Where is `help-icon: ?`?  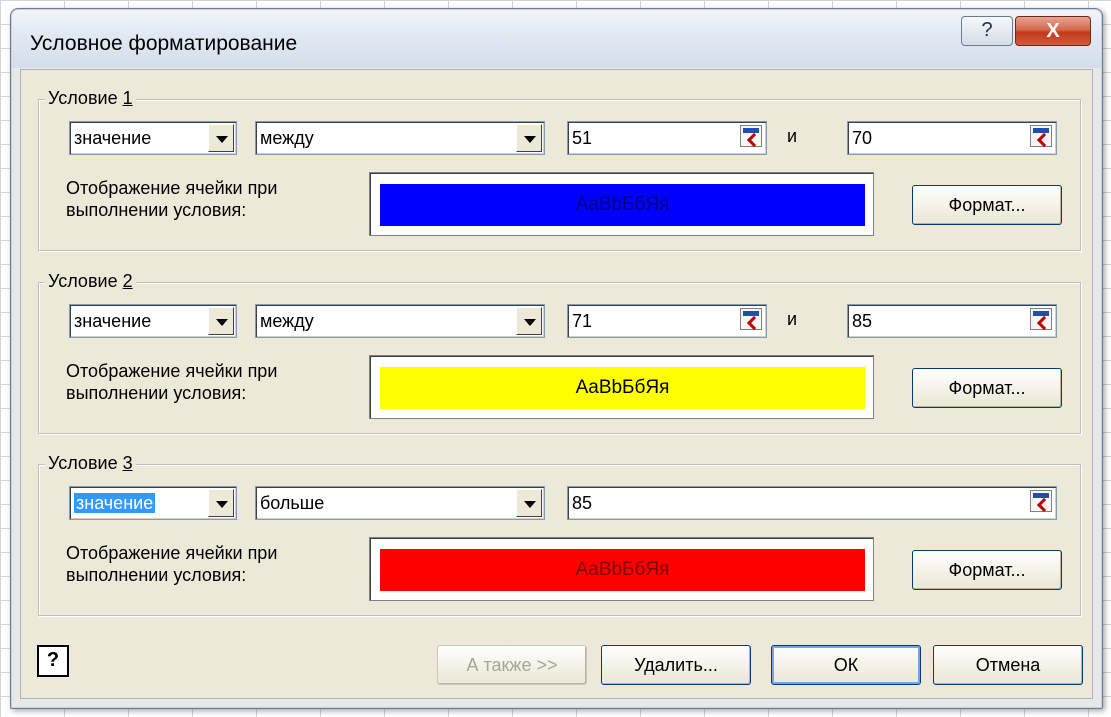 help-icon: ? is located at coordinates (53, 661).